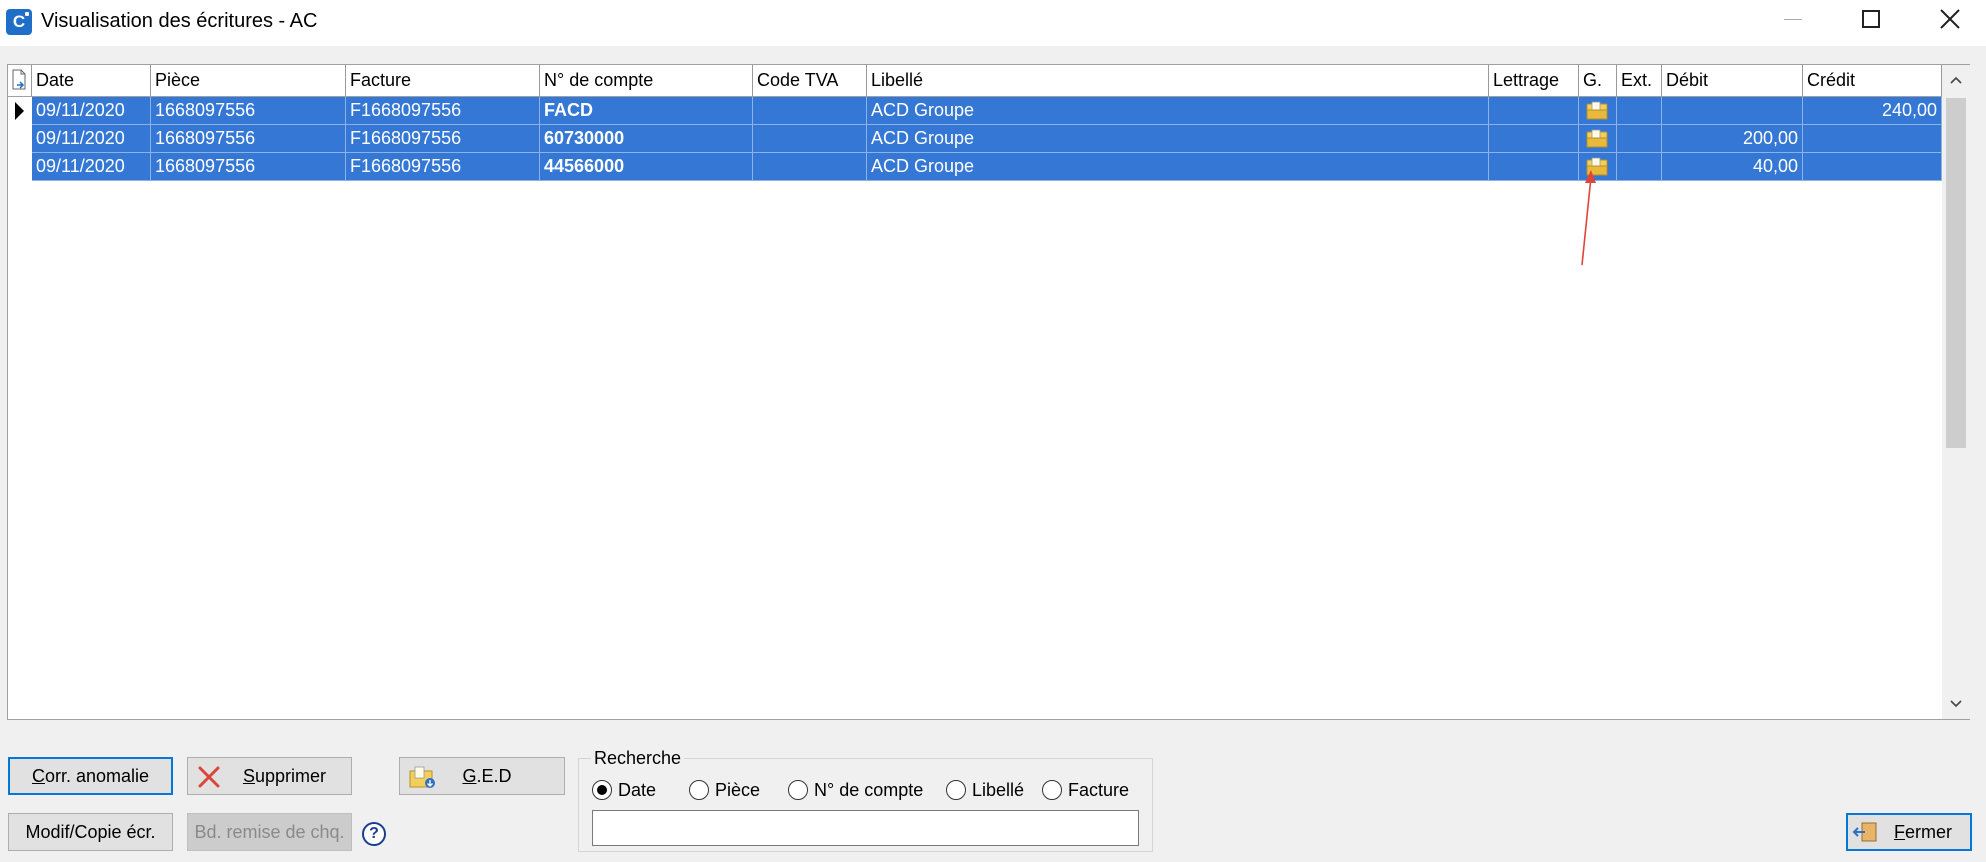  Describe the element at coordinates (1534, 80) in the screenshot. I see `column-header-lettrage: Lettrage` at that location.